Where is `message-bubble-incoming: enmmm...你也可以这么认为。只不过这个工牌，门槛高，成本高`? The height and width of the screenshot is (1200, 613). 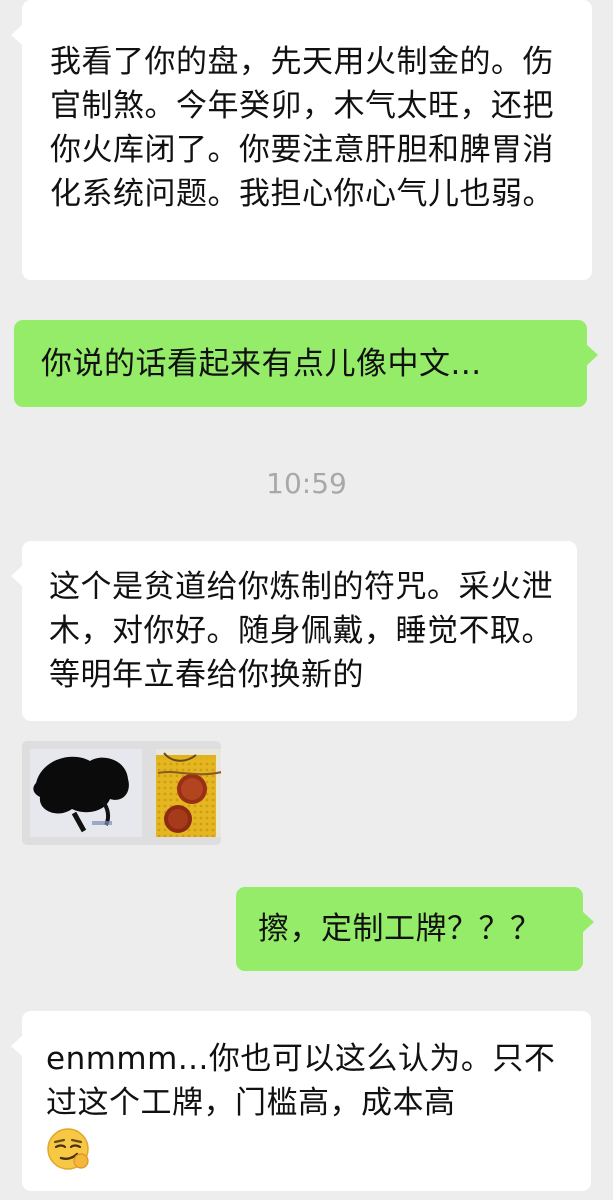
message-bubble-incoming: enmmm...你也可以这么认为。只不过这个工牌，门槛高，成本高 is located at coordinates (301, 1101).